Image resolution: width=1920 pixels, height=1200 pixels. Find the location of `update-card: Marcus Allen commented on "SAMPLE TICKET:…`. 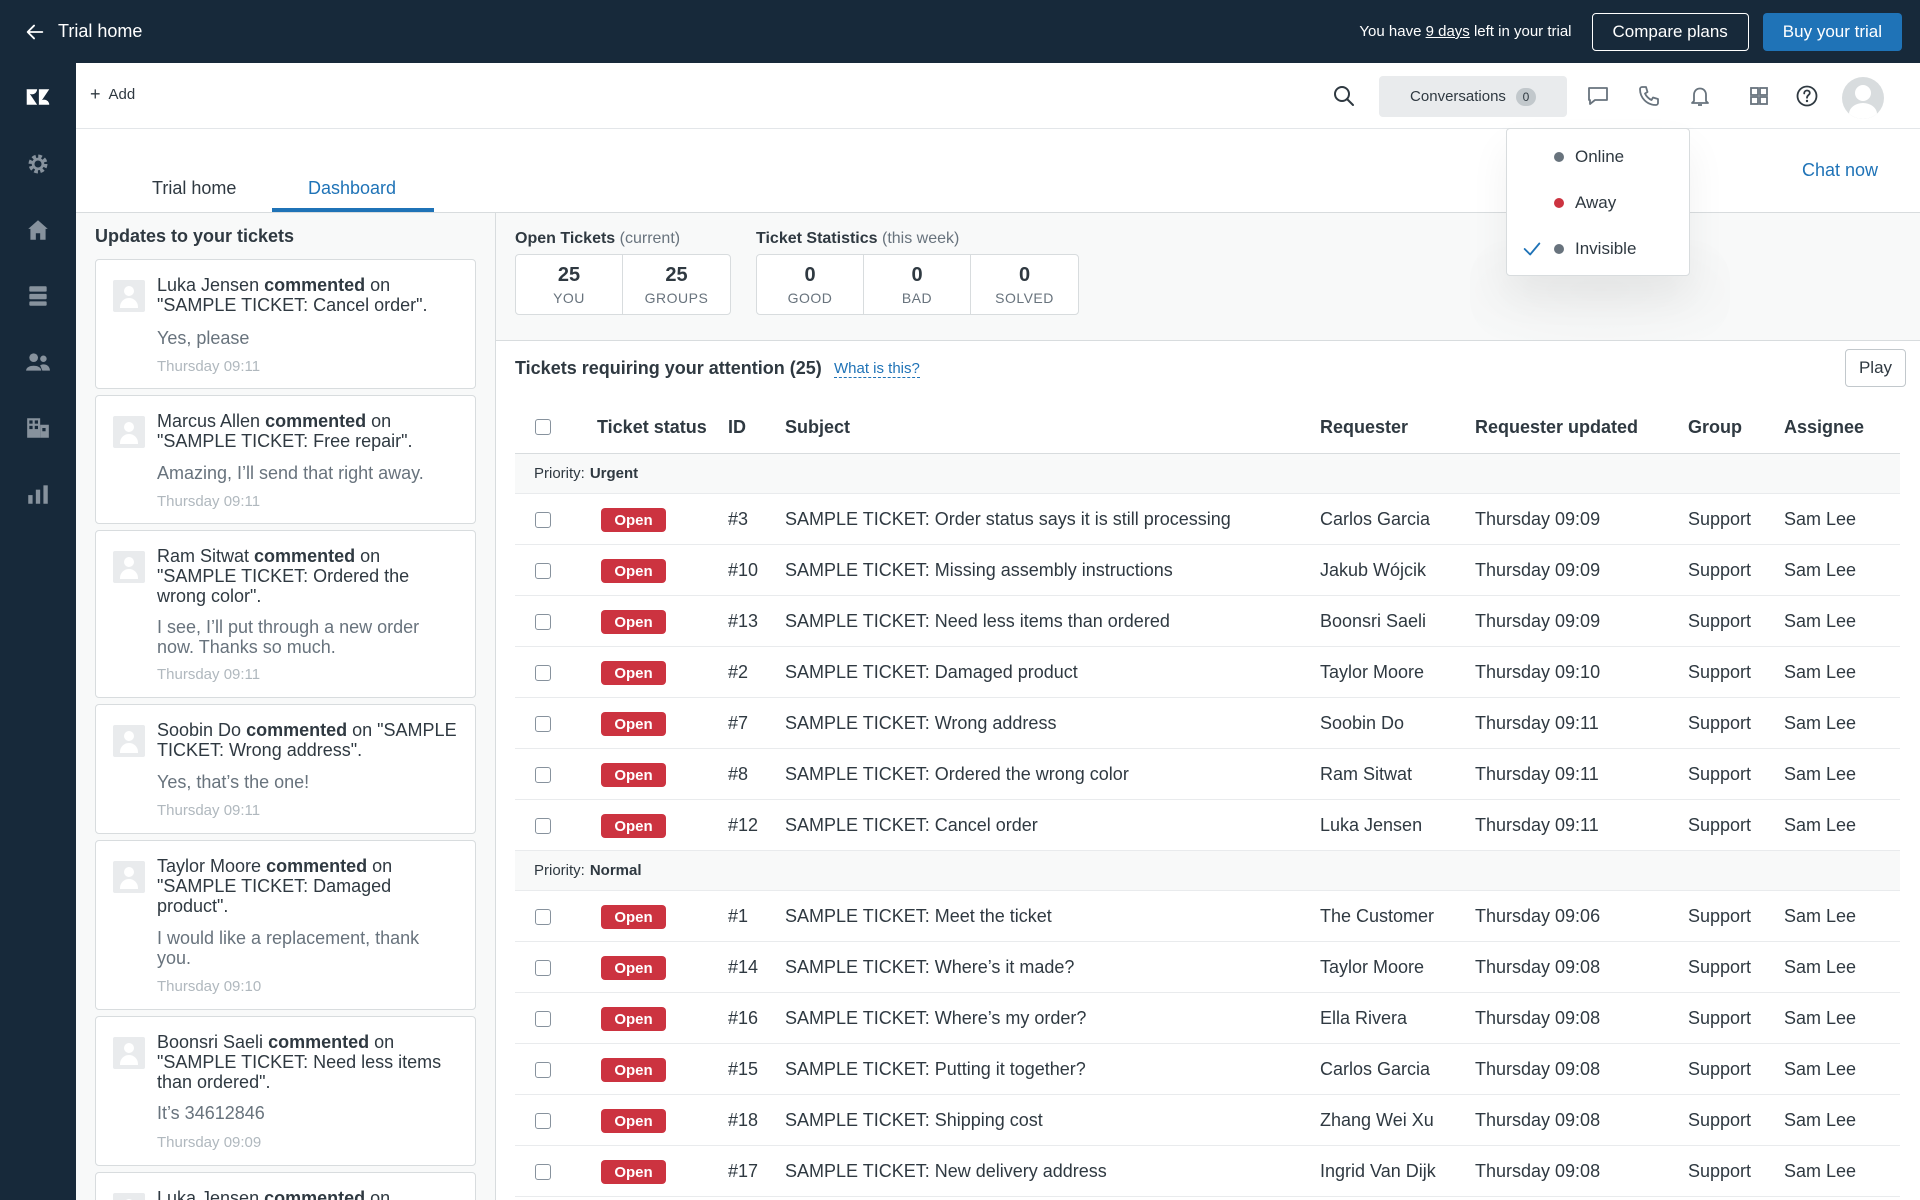

update-card: Marcus Allen commented on "SAMPLE TICKET:… is located at coordinates (285, 459).